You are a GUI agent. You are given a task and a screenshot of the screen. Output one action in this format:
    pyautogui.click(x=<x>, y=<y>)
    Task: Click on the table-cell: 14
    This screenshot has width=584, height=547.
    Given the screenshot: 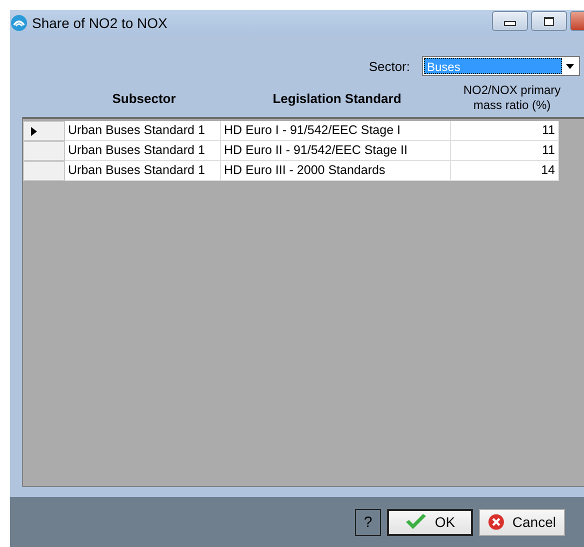 What is the action you would take?
    pyautogui.click(x=505, y=171)
    